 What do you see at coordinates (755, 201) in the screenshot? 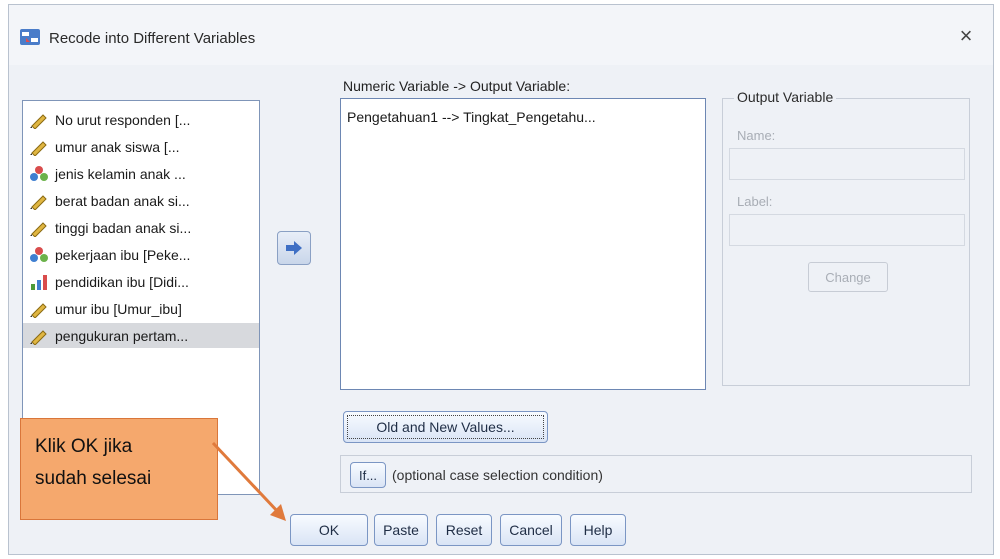
I see `label-label: Label:` at bounding box center [755, 201].